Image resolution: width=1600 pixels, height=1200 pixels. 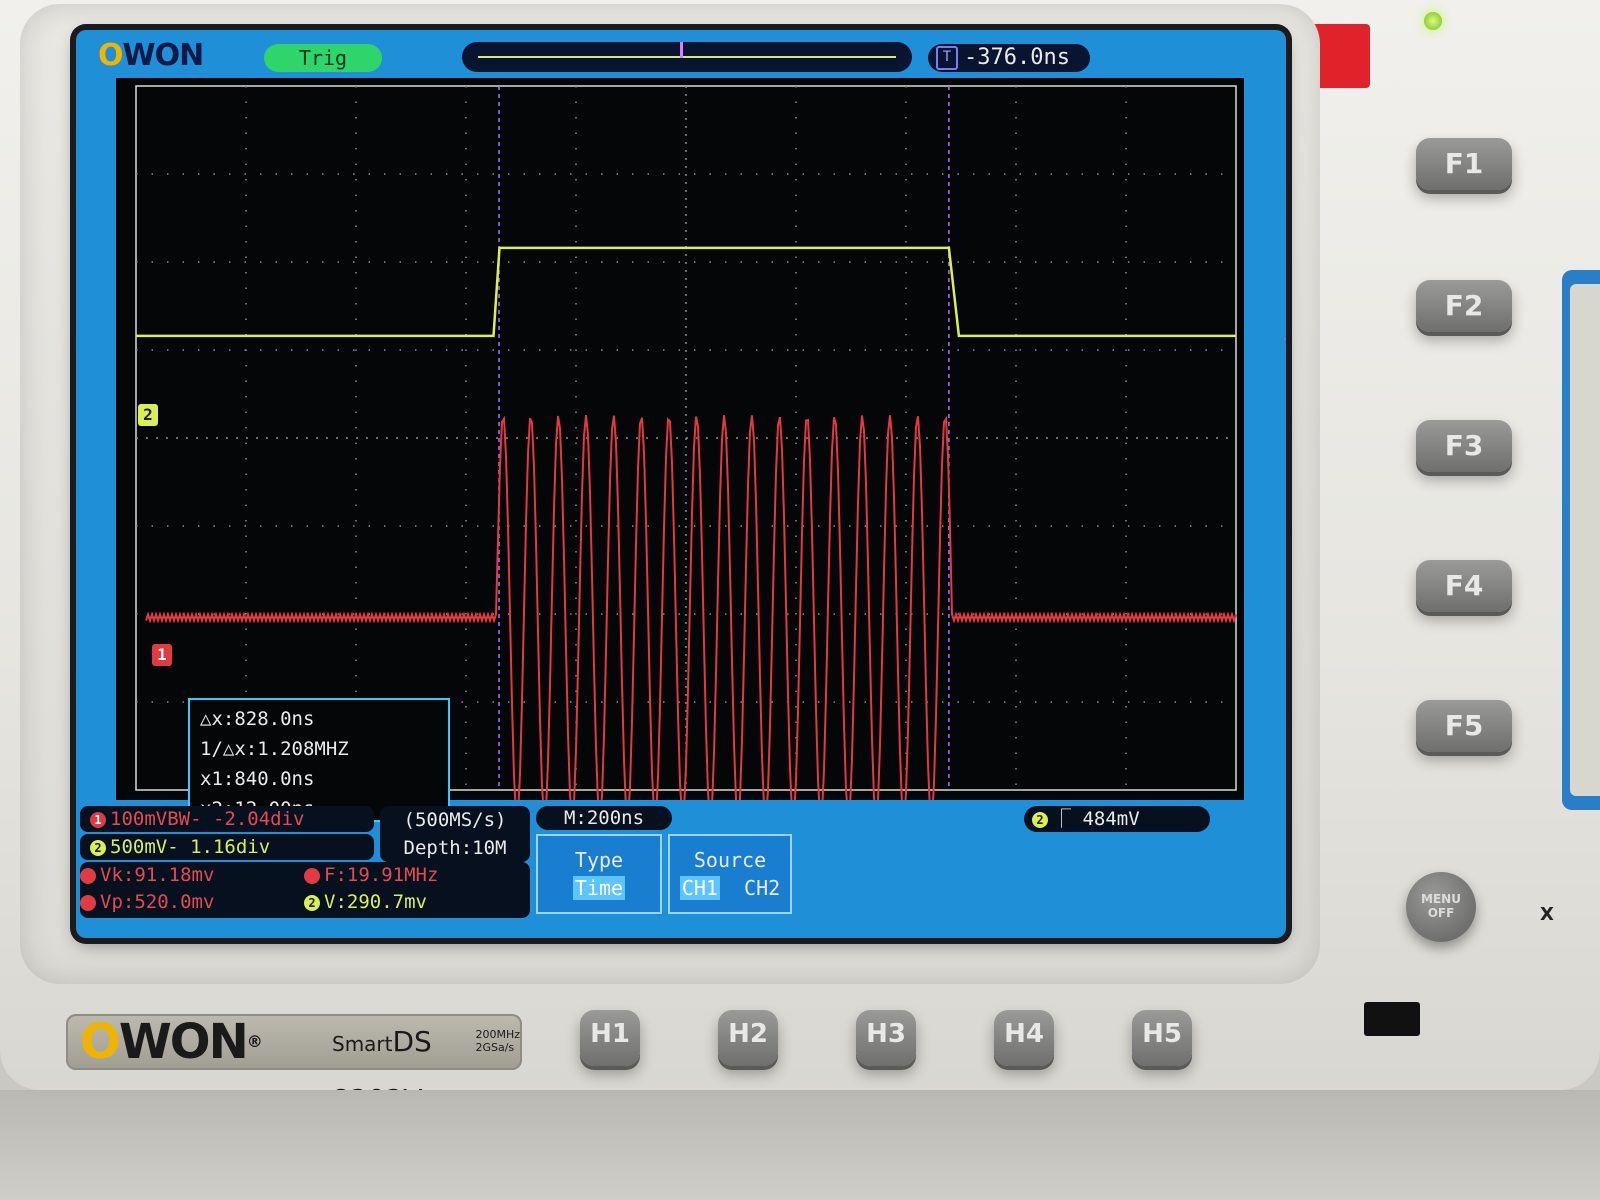 I want to click on meas-f: F:19.91MHz, so click(x=371, y=875).